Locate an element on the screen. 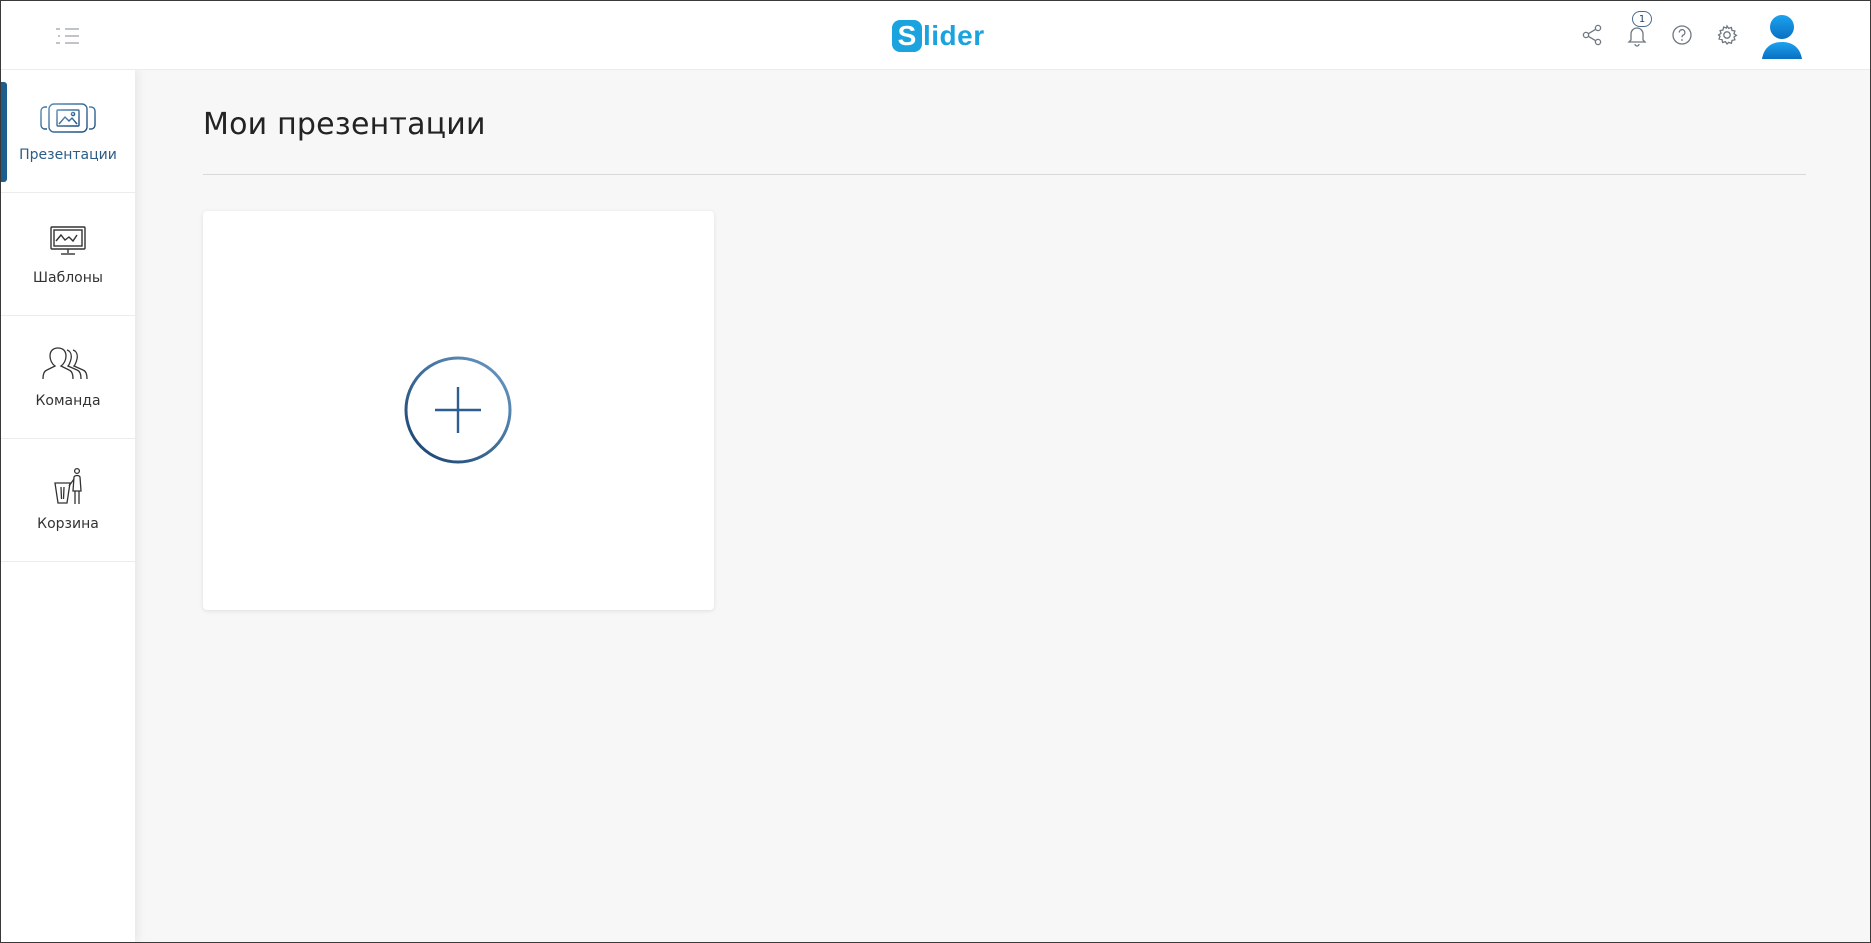 This screenshot has height=943, width=1871. top-bar: S lider 1 is located at coordinates (935, 35).